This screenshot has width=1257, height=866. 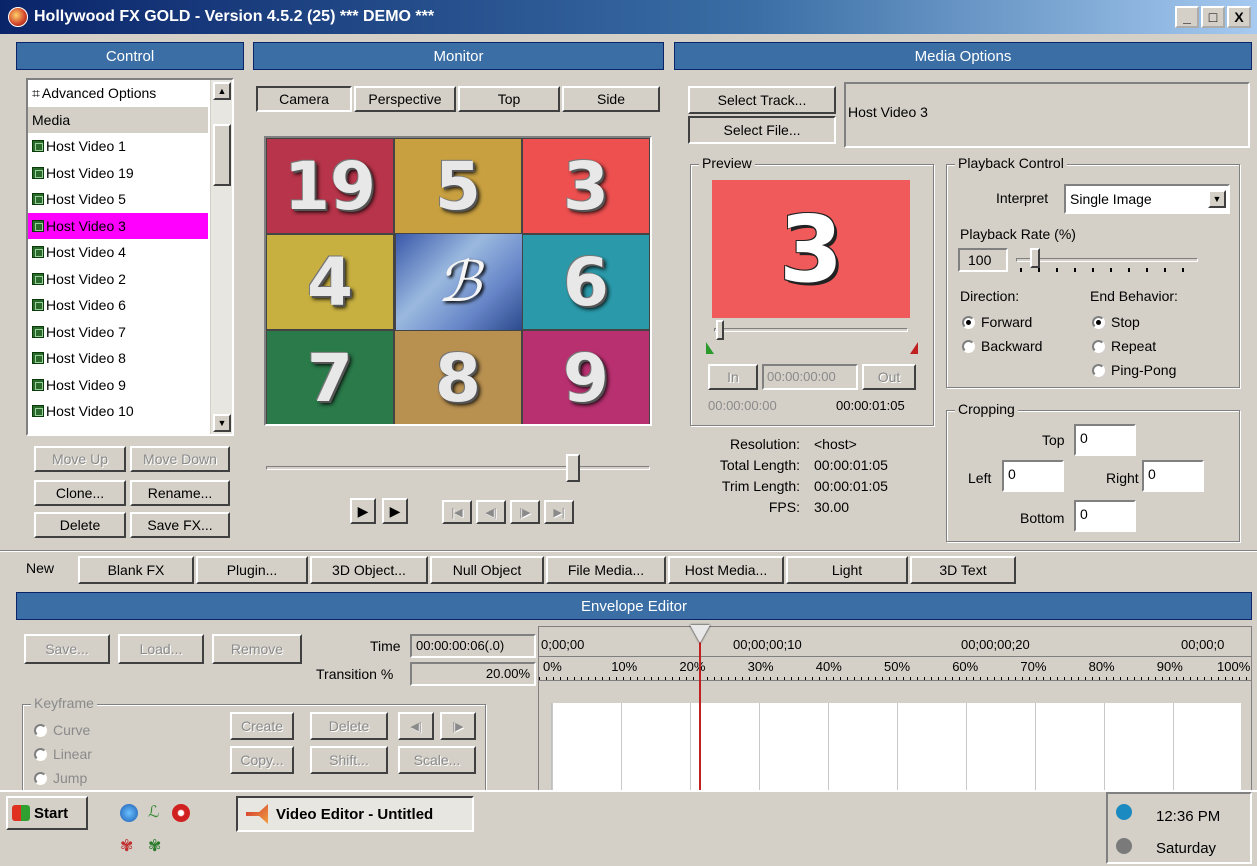 What do you see at coordinates (1239, 17) in the screenshot?
I see `close-button: X` at bounding box center [1239, 17].